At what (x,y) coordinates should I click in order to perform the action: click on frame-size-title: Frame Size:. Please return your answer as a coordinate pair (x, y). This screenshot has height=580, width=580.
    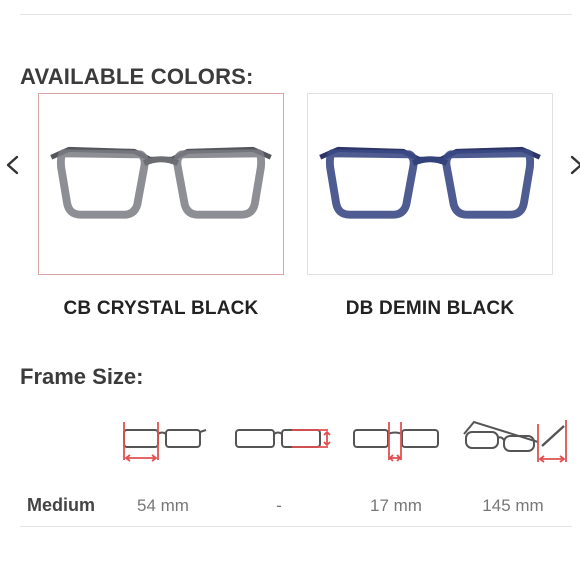
    Looking at the image, I should click on (82, 376).